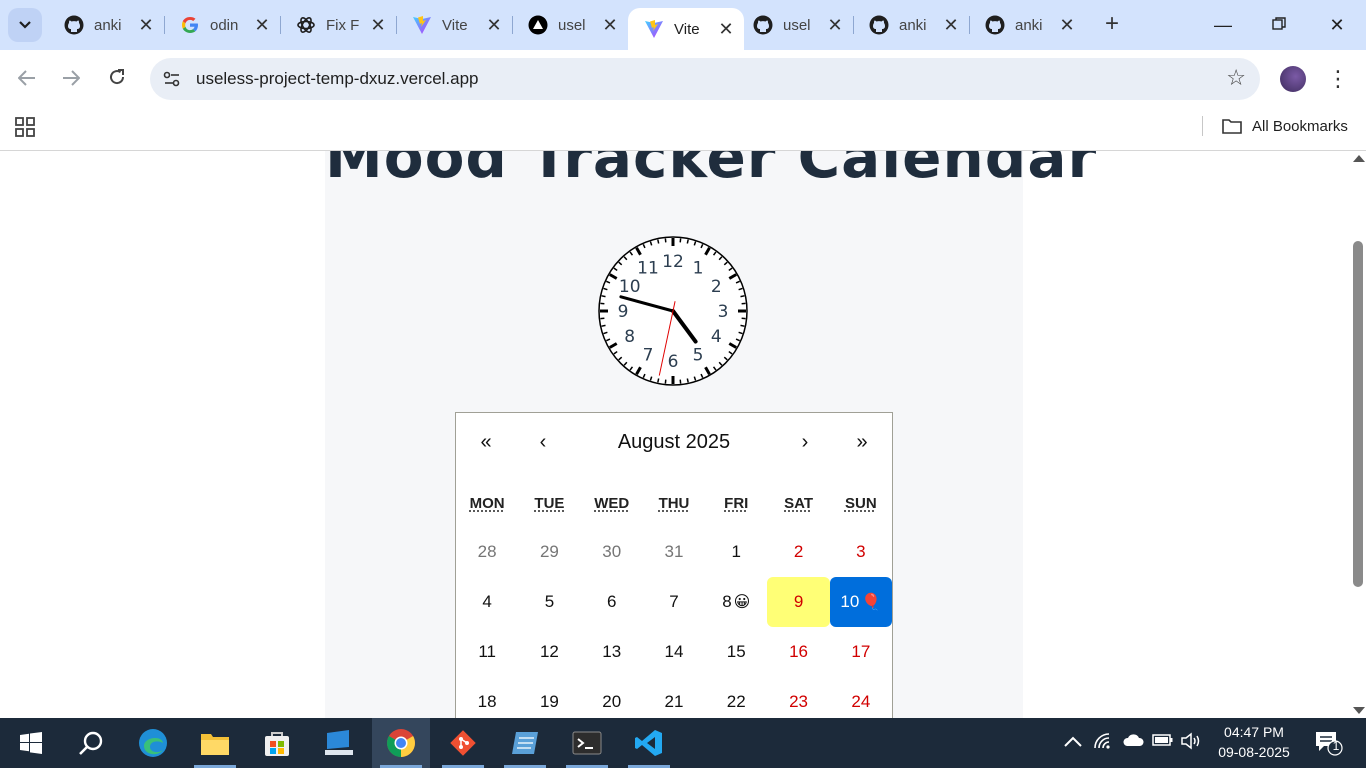  What do you see at coordinates (338, 25) in the screenshot?
I see `browser-tab: Fix F ✕` at bounding box center [338, 25].